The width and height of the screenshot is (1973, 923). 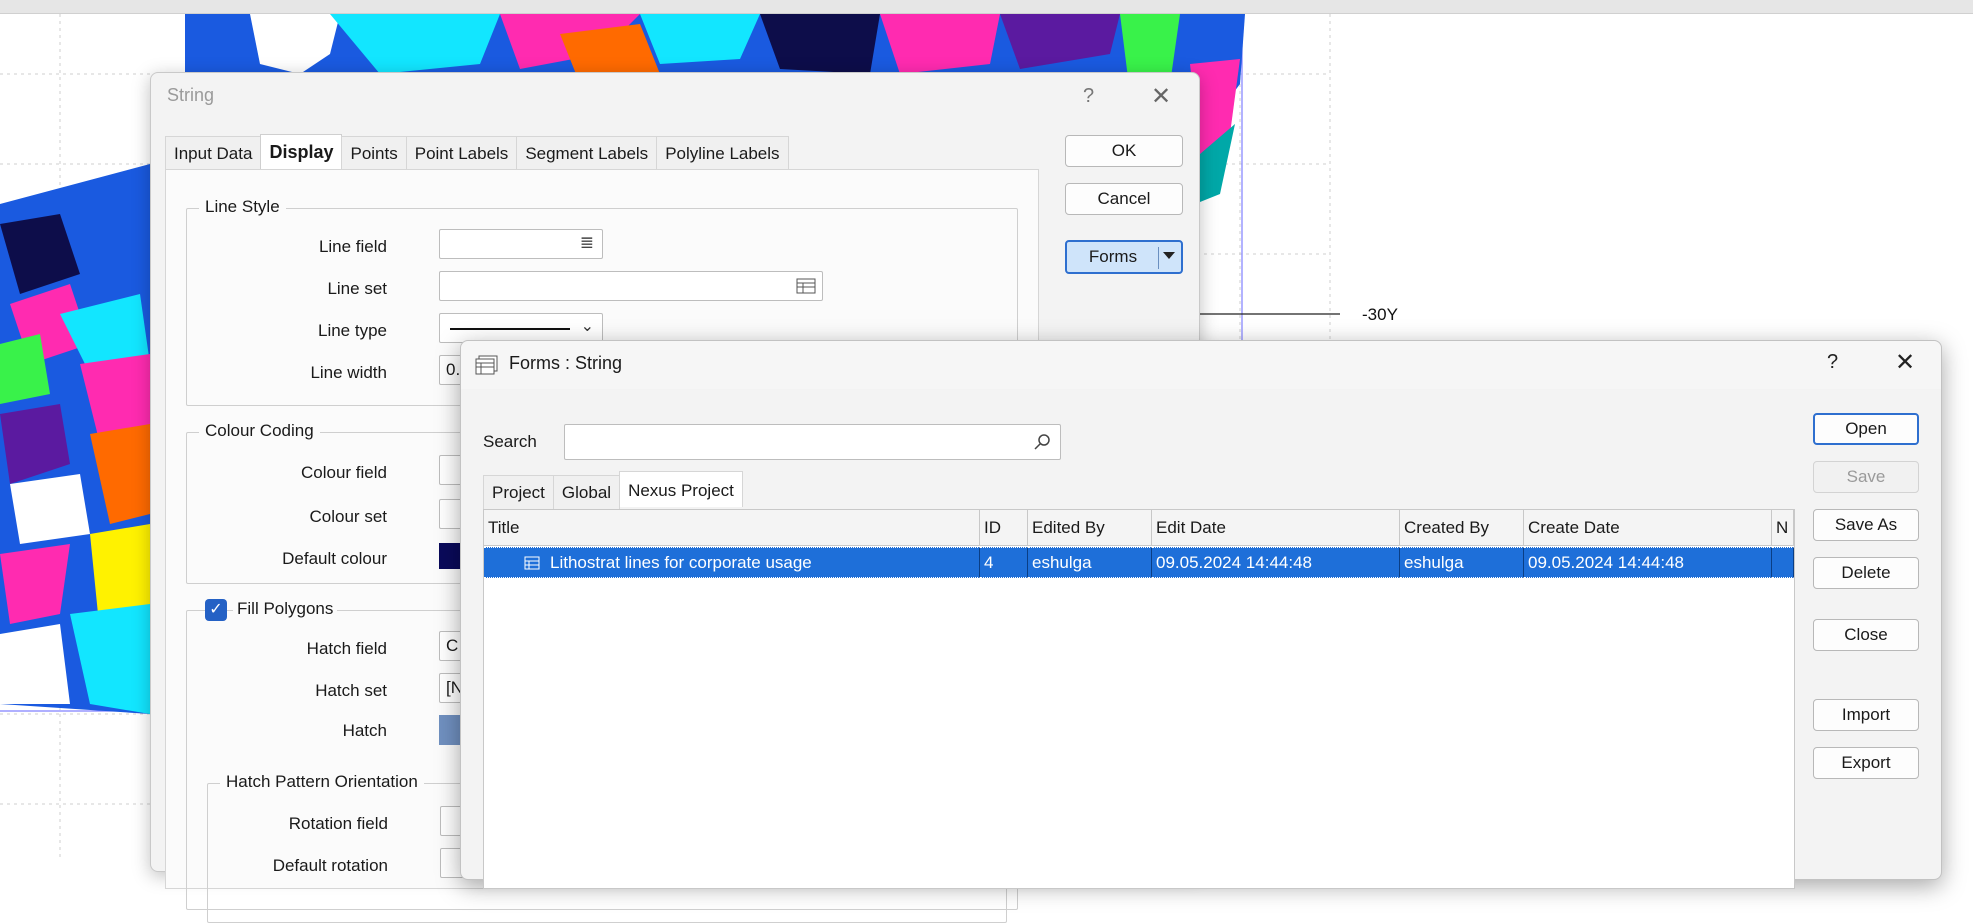 What do you see at coordinates (1866, 635) in the screenshot?
I see `close-button: Close` at bounding box center [1866, 635].